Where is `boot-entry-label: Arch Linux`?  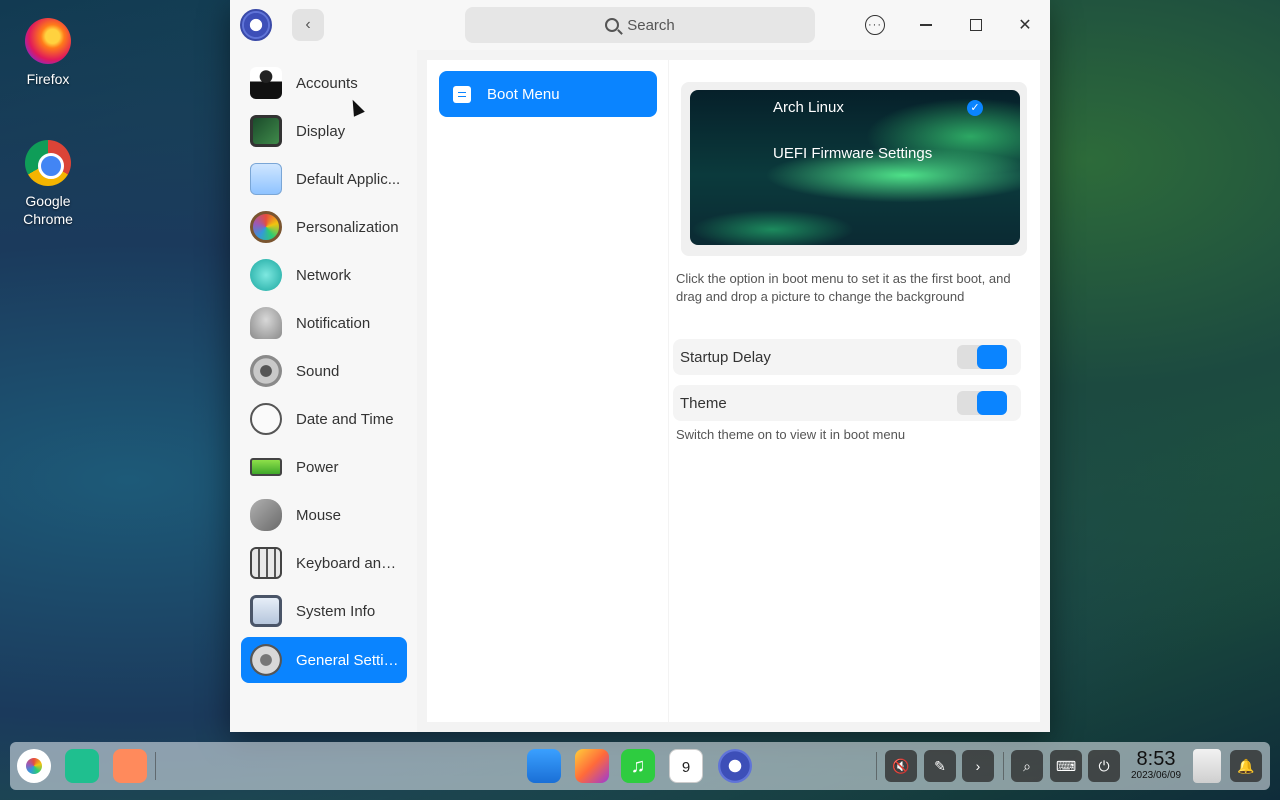 boot-entry-label: Arch Linux is located at coordinates (808, 107).